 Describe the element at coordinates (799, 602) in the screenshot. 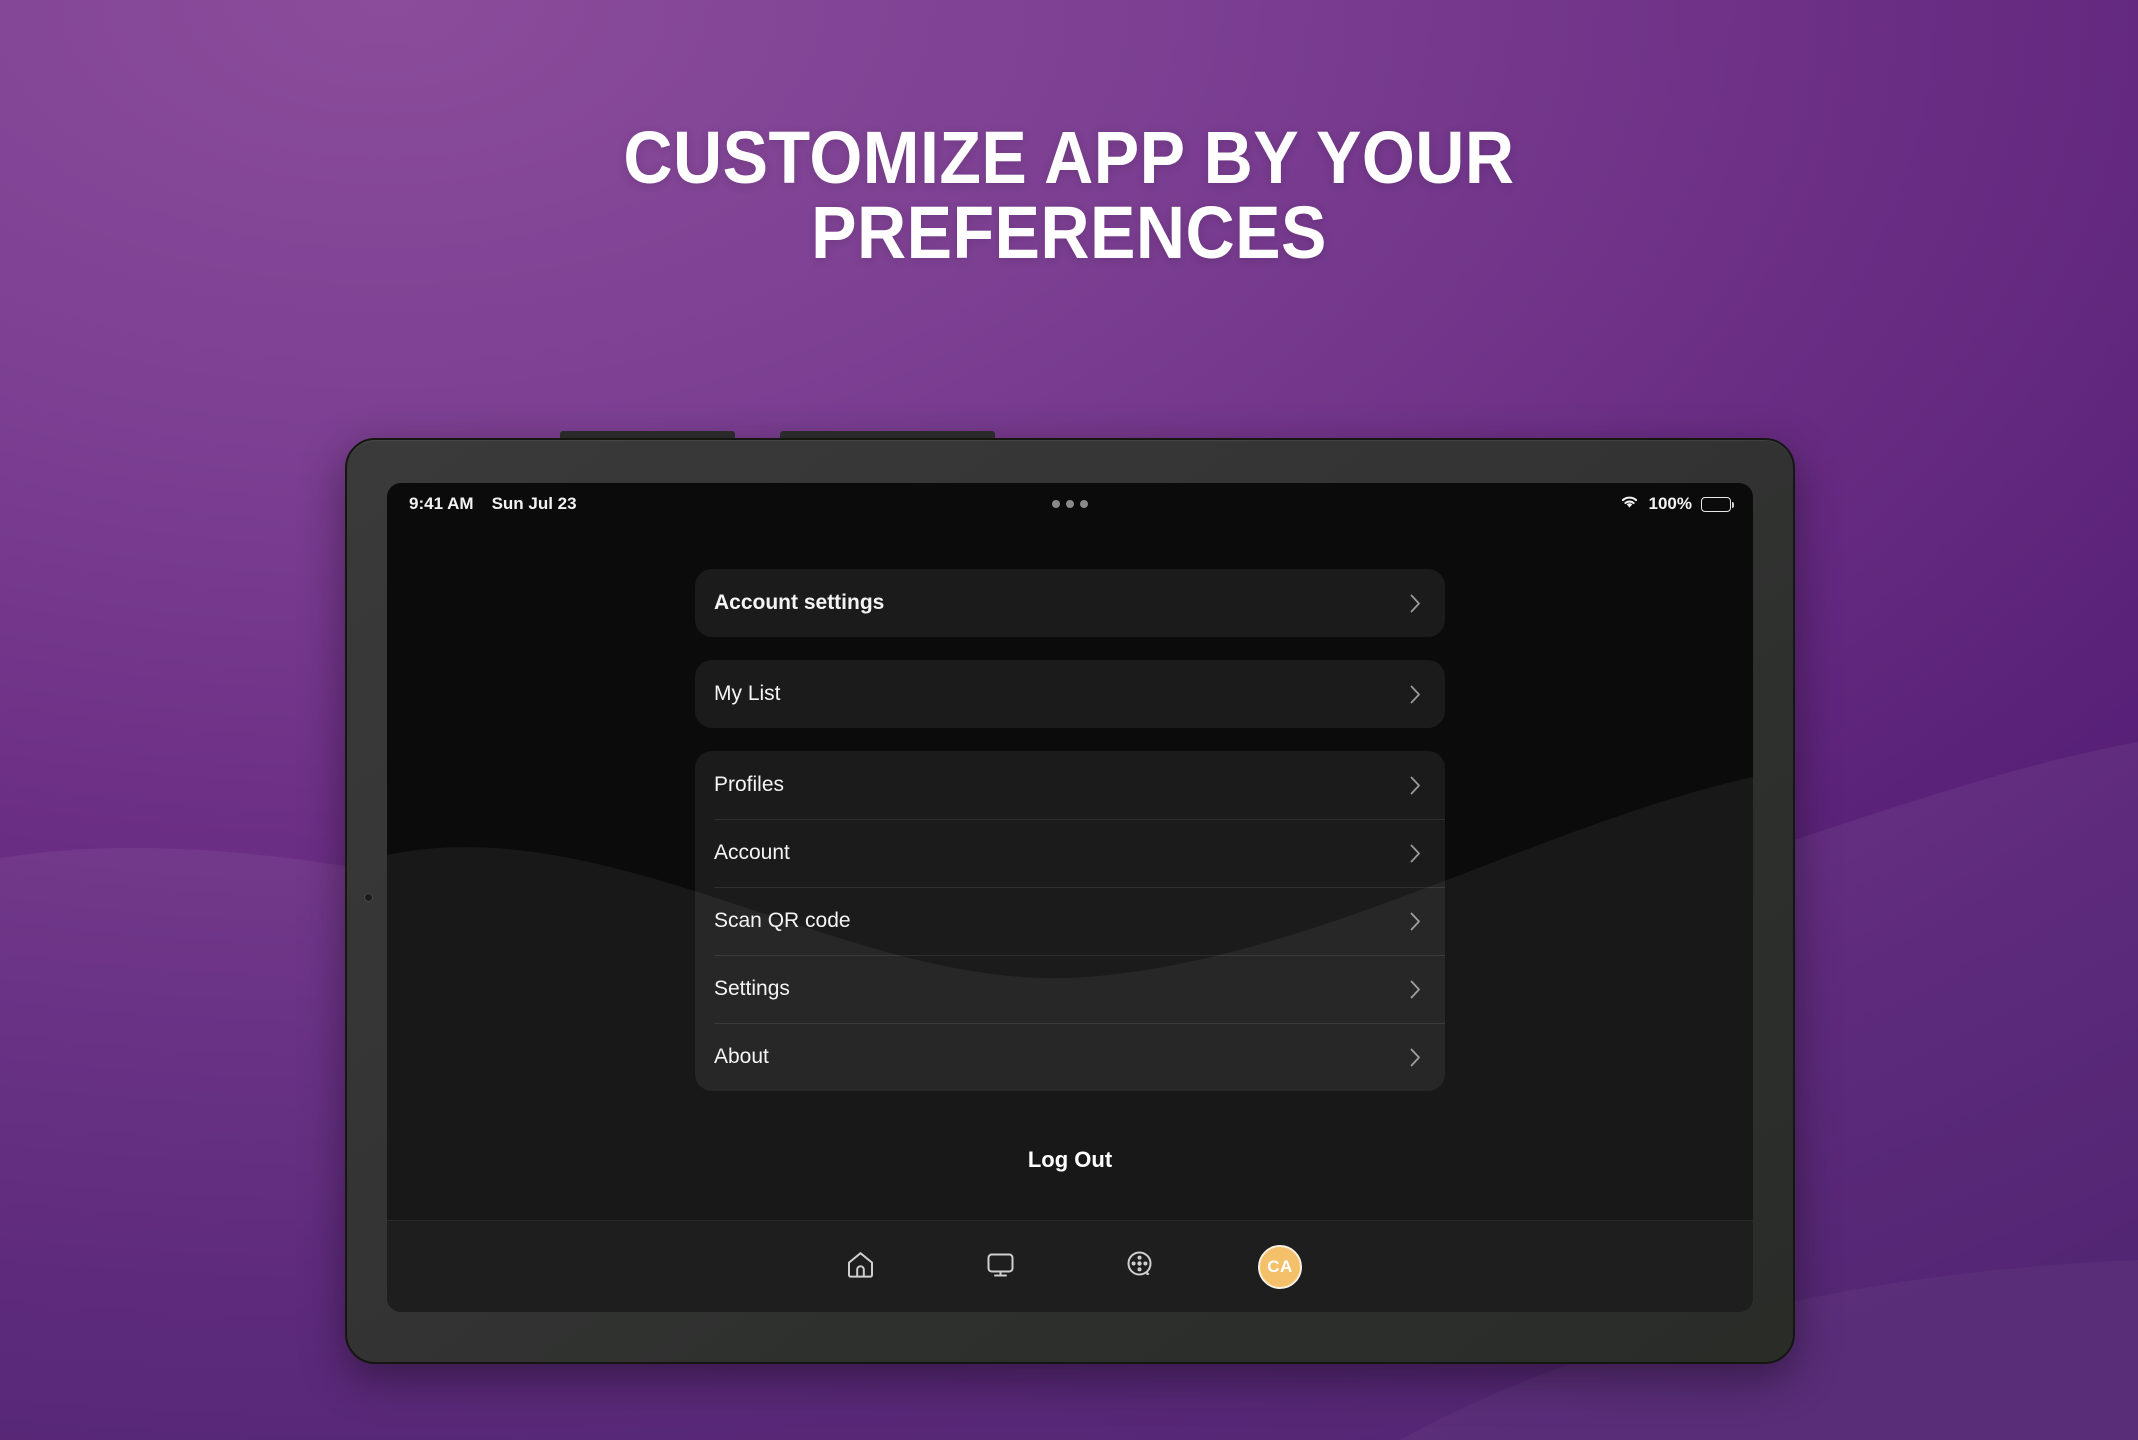

I see `menu-item-label: Account settings` at that location.